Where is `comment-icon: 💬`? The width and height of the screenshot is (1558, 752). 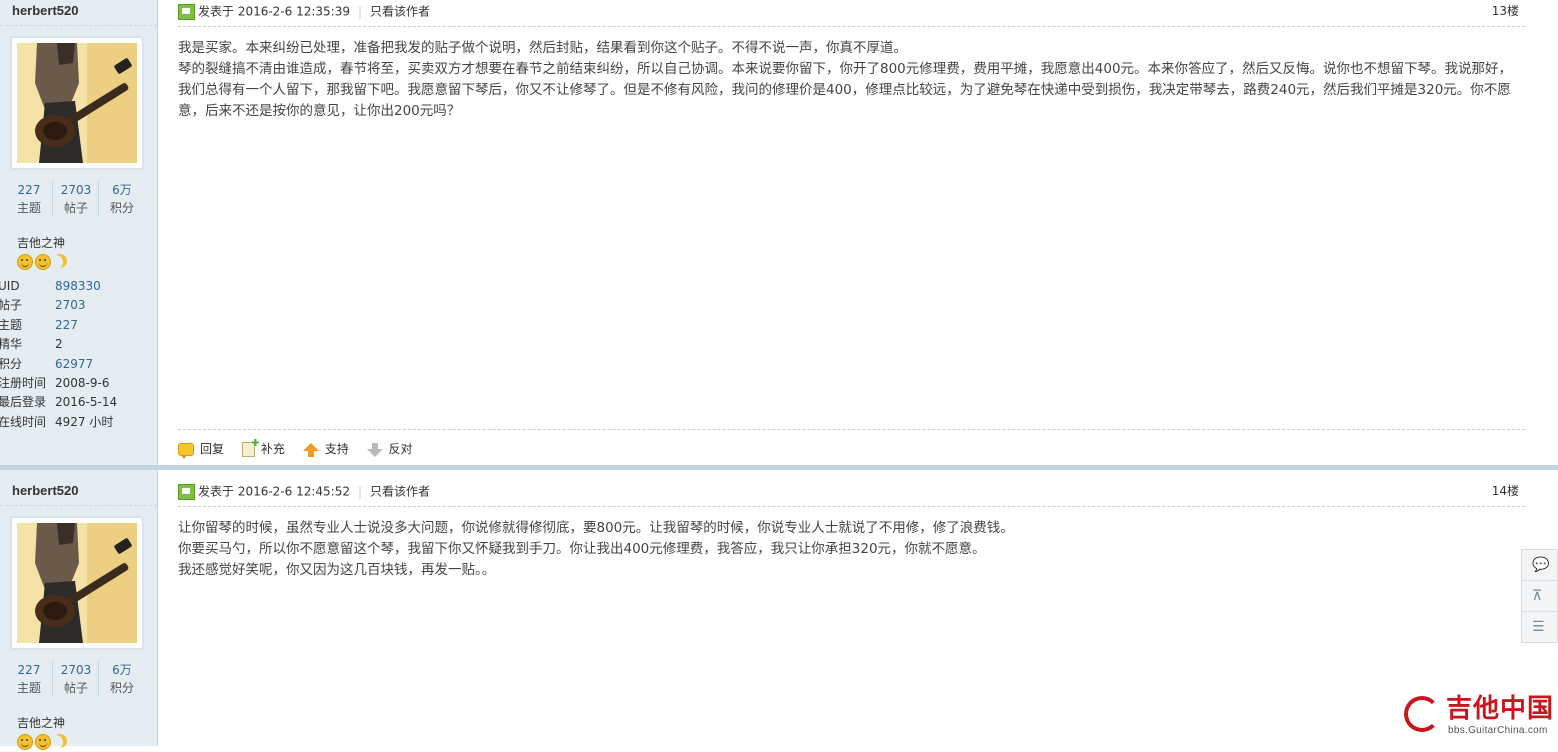
comment-icon: 💬 is located at coordinates (1541, 565).